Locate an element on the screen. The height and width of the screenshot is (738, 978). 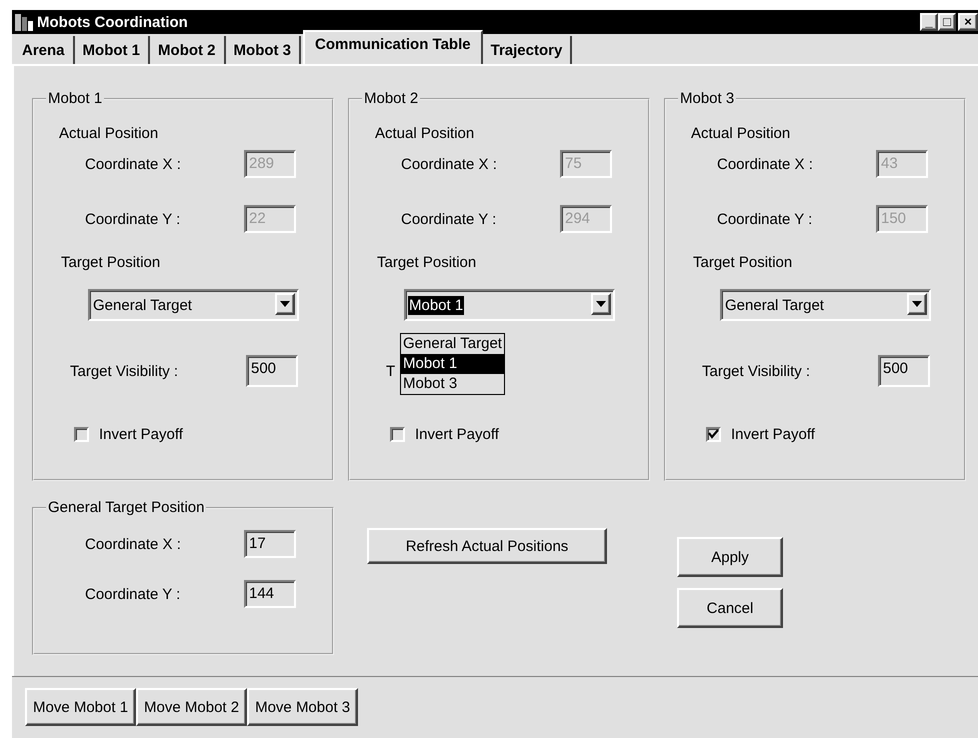
field-label: T is located at coordinates (391, 371).